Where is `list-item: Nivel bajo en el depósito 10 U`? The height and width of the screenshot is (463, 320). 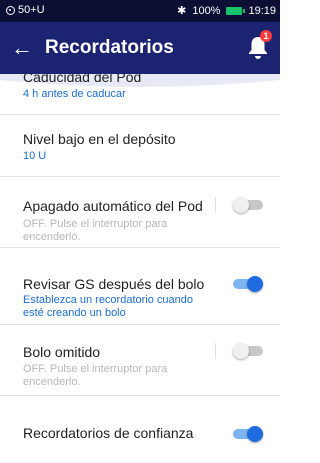
list-item: Nivel bajo en el depósito 10 U is located at coordinates (140, 145).